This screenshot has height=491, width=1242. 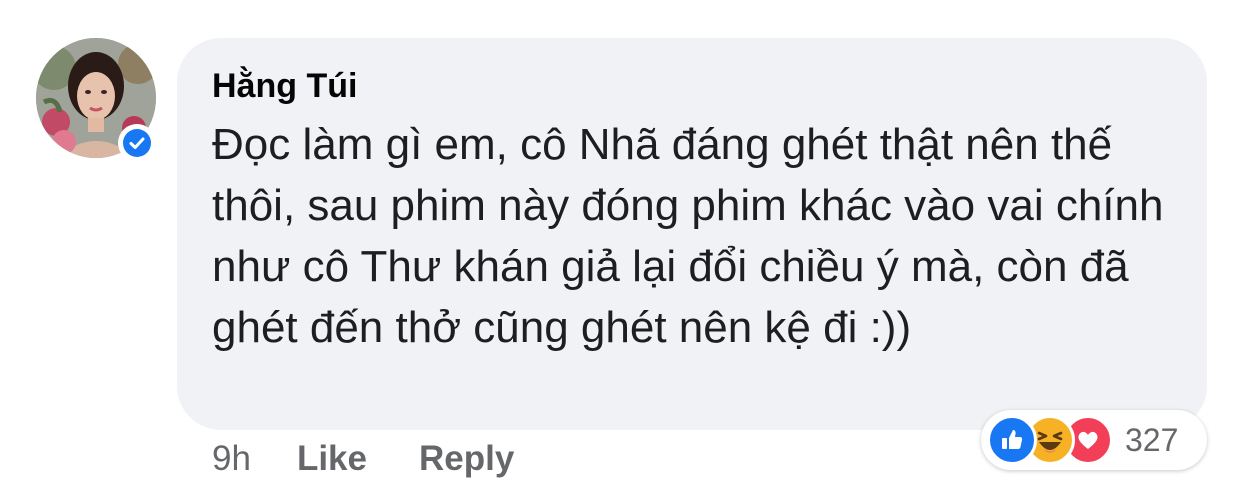 What do you see at coordinates (689, 86) in the screenshot?
I see `author-name: Hằng Túi` at bounding box center [689, 86].